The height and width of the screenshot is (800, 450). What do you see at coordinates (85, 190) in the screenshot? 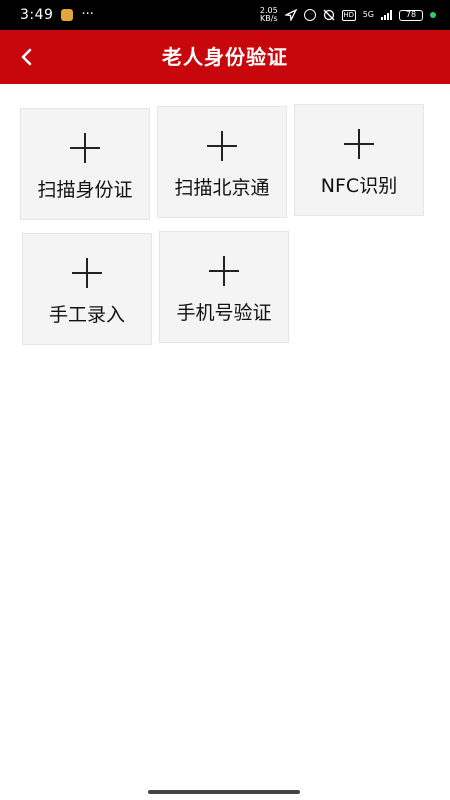
I see `tile-label: 扫描身份证` at bounding box center [85, 190].